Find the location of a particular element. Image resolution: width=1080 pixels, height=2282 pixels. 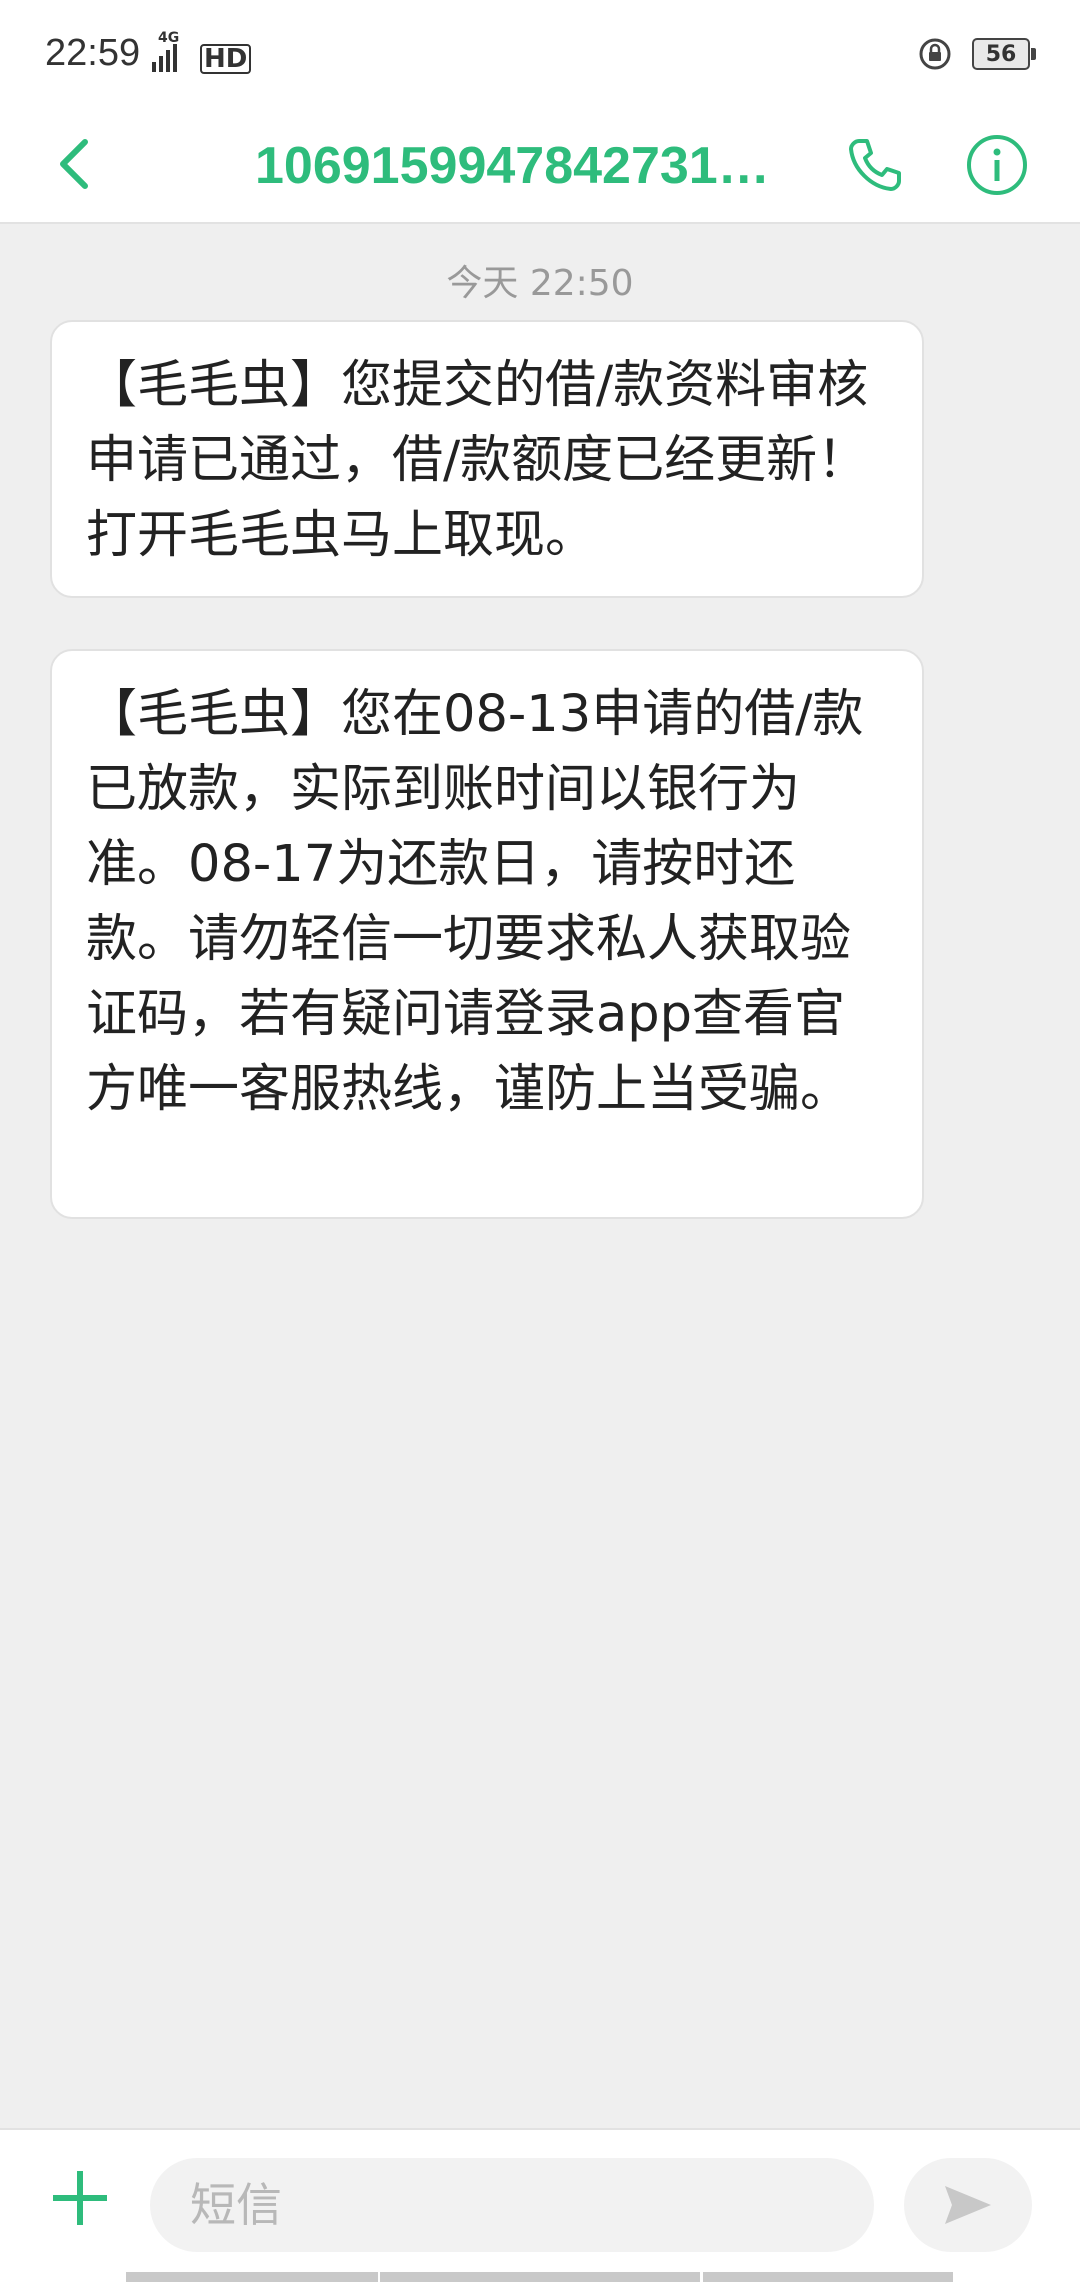

chevron-left-icon is located at coordinates (74, 164).